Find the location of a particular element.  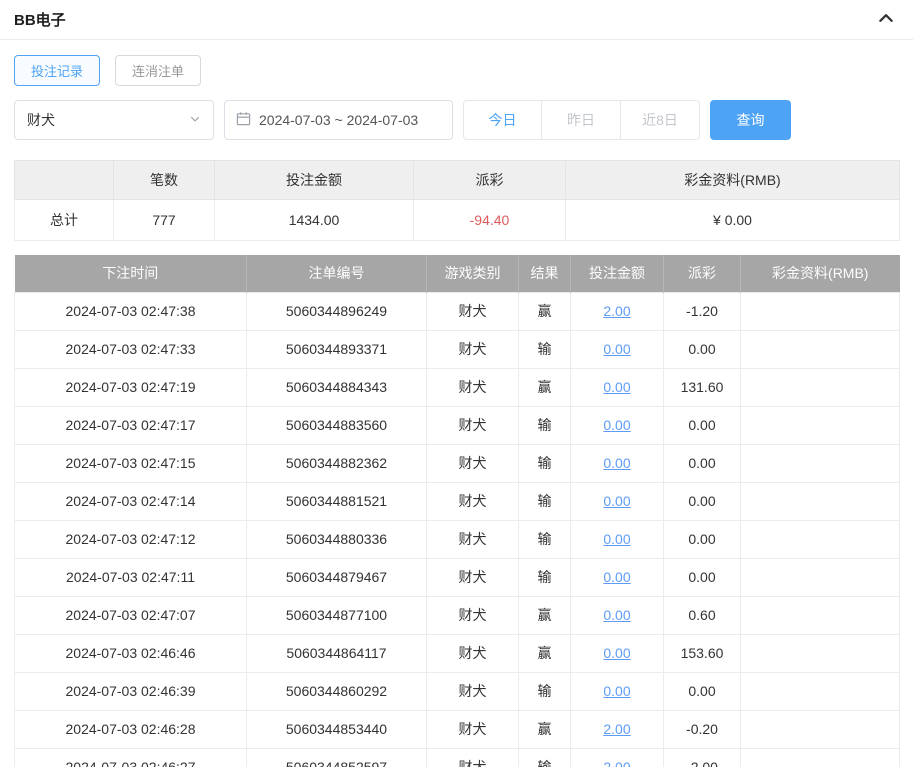

chevron-up-icon is located at coordinates (886, 19).